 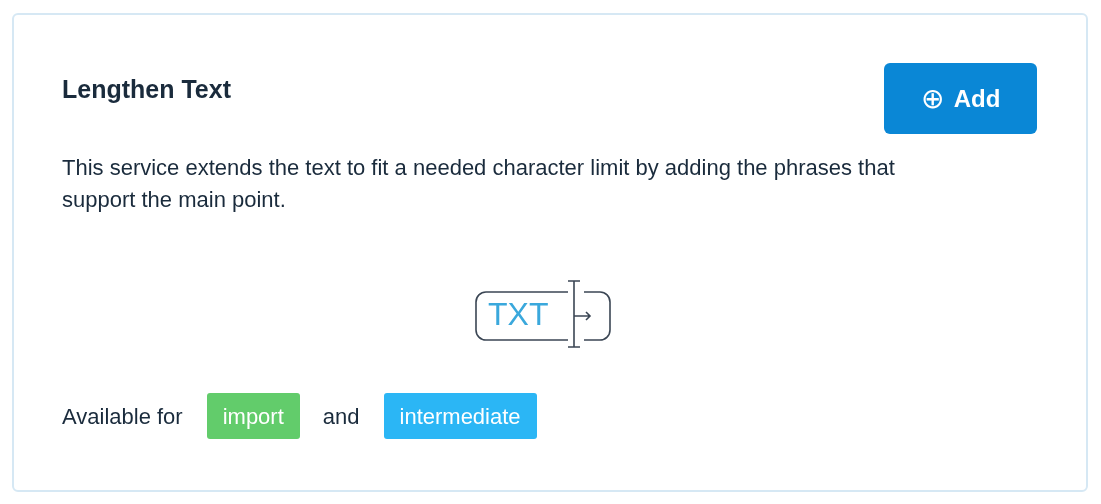 What do you see at coordinates (479, 184) in the screenshot?
I see `description: This service extends the text to fit a needed character limit by adding the phrases that support the main point.` at bounding box center [479, 184].